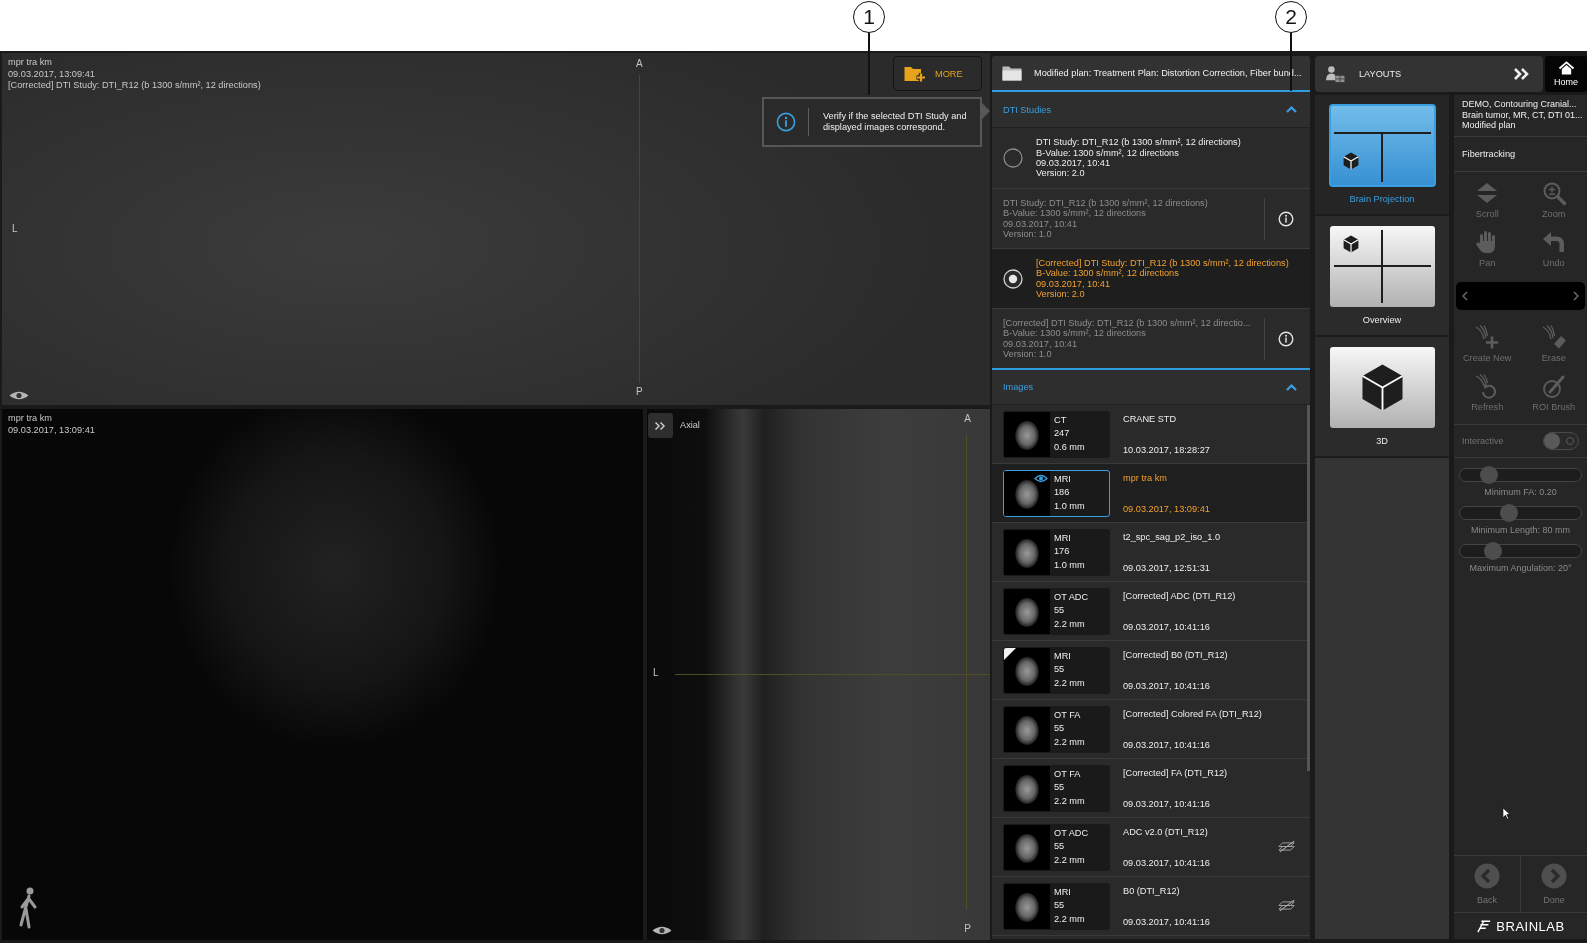 The image size is (1587, 943). Describe the element at coordinates (1179, 595) in the screenshot. I see `series-name-text: [Corrected] ADC (DTI_R12)` at that location.